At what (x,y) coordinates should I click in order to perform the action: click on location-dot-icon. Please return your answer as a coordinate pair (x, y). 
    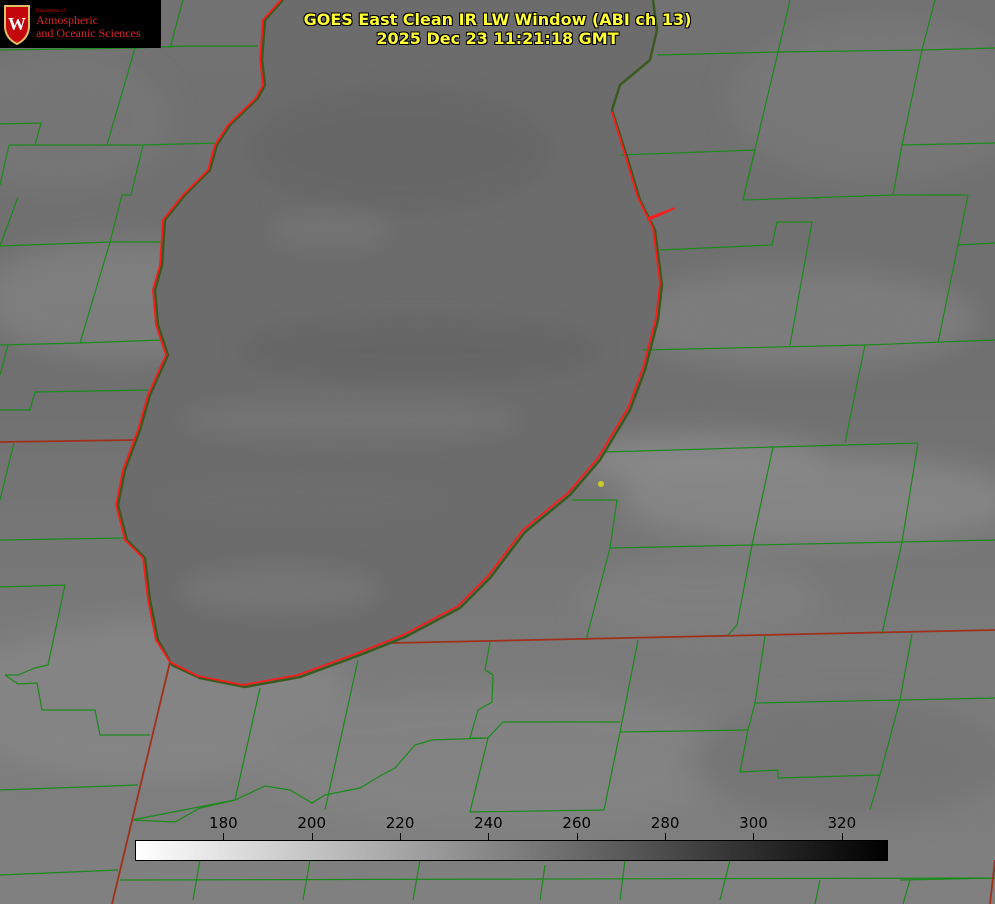
    Looking at the image, I should click on (601, 484).